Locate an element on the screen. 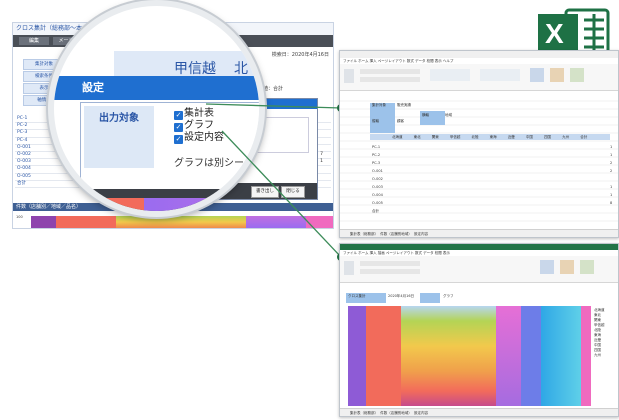 The height and width of the screenshot is (420, 619). checkbox-summary: ✓ 集計表 is located at coordinates (194, 114).